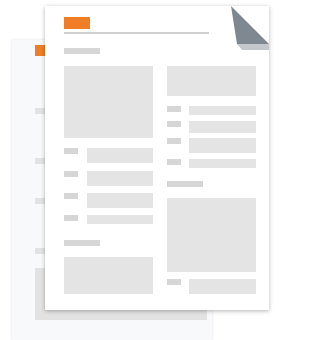  What do you see at coordinates (108, 275) in the screenshot?
I see `front-page-text-block-placeholder` at bounding box center [108, 275].